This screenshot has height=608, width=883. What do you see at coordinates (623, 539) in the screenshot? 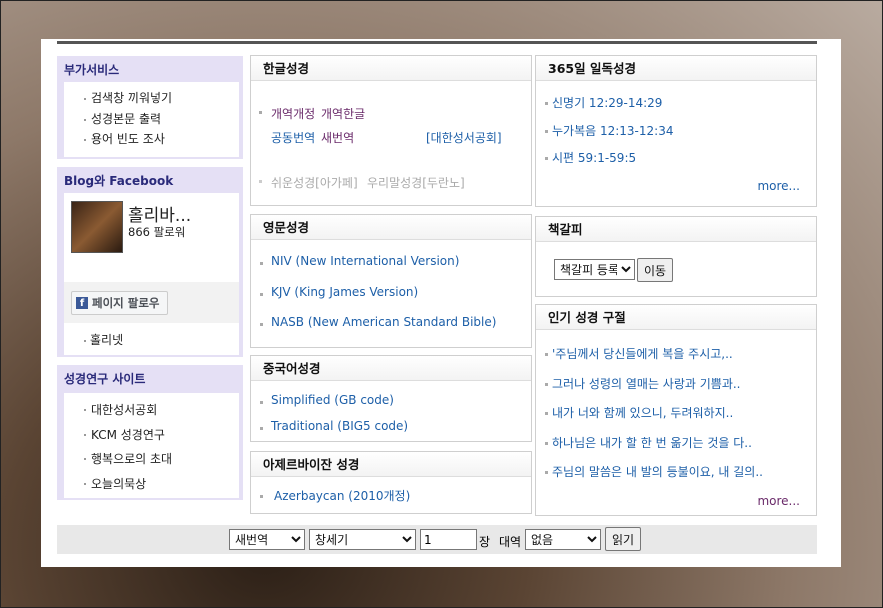
I see `read-button: 읽기` at bounding box center [623, 539].